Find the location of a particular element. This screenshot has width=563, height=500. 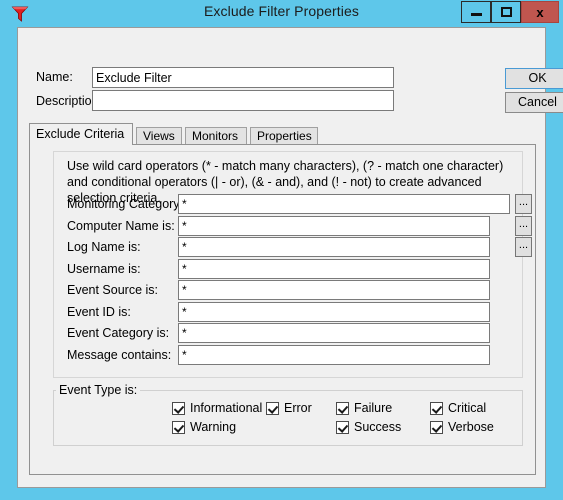

checkbox-label: Failure is located at coordinates (373, 408).